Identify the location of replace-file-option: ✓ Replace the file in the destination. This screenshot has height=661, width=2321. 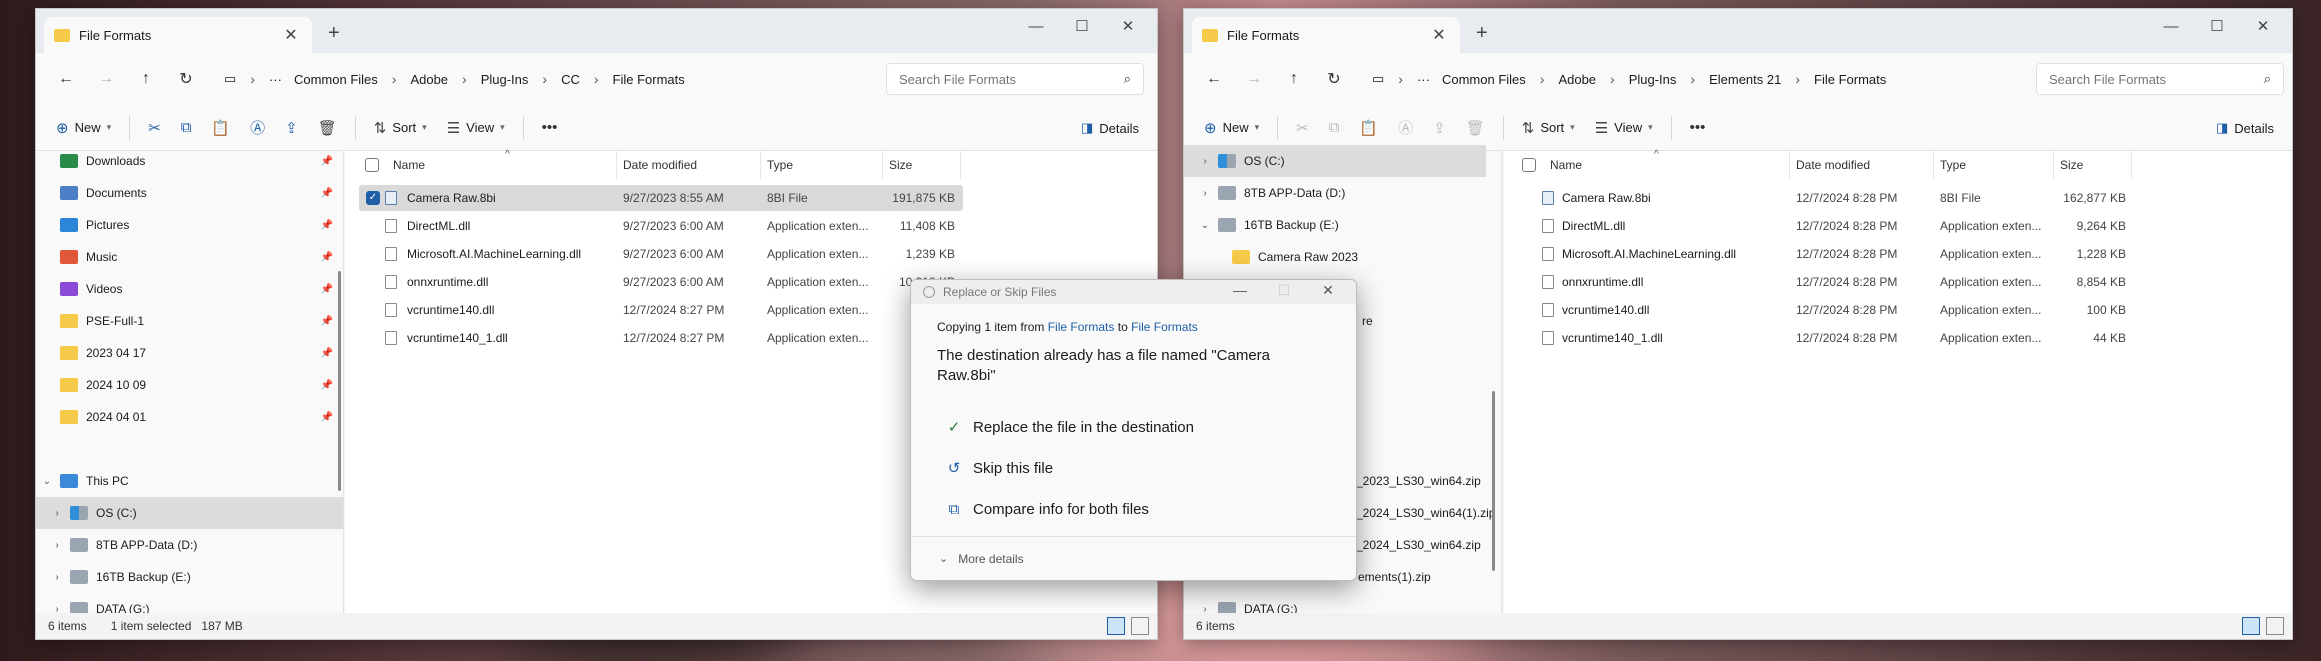
(1069, 427).